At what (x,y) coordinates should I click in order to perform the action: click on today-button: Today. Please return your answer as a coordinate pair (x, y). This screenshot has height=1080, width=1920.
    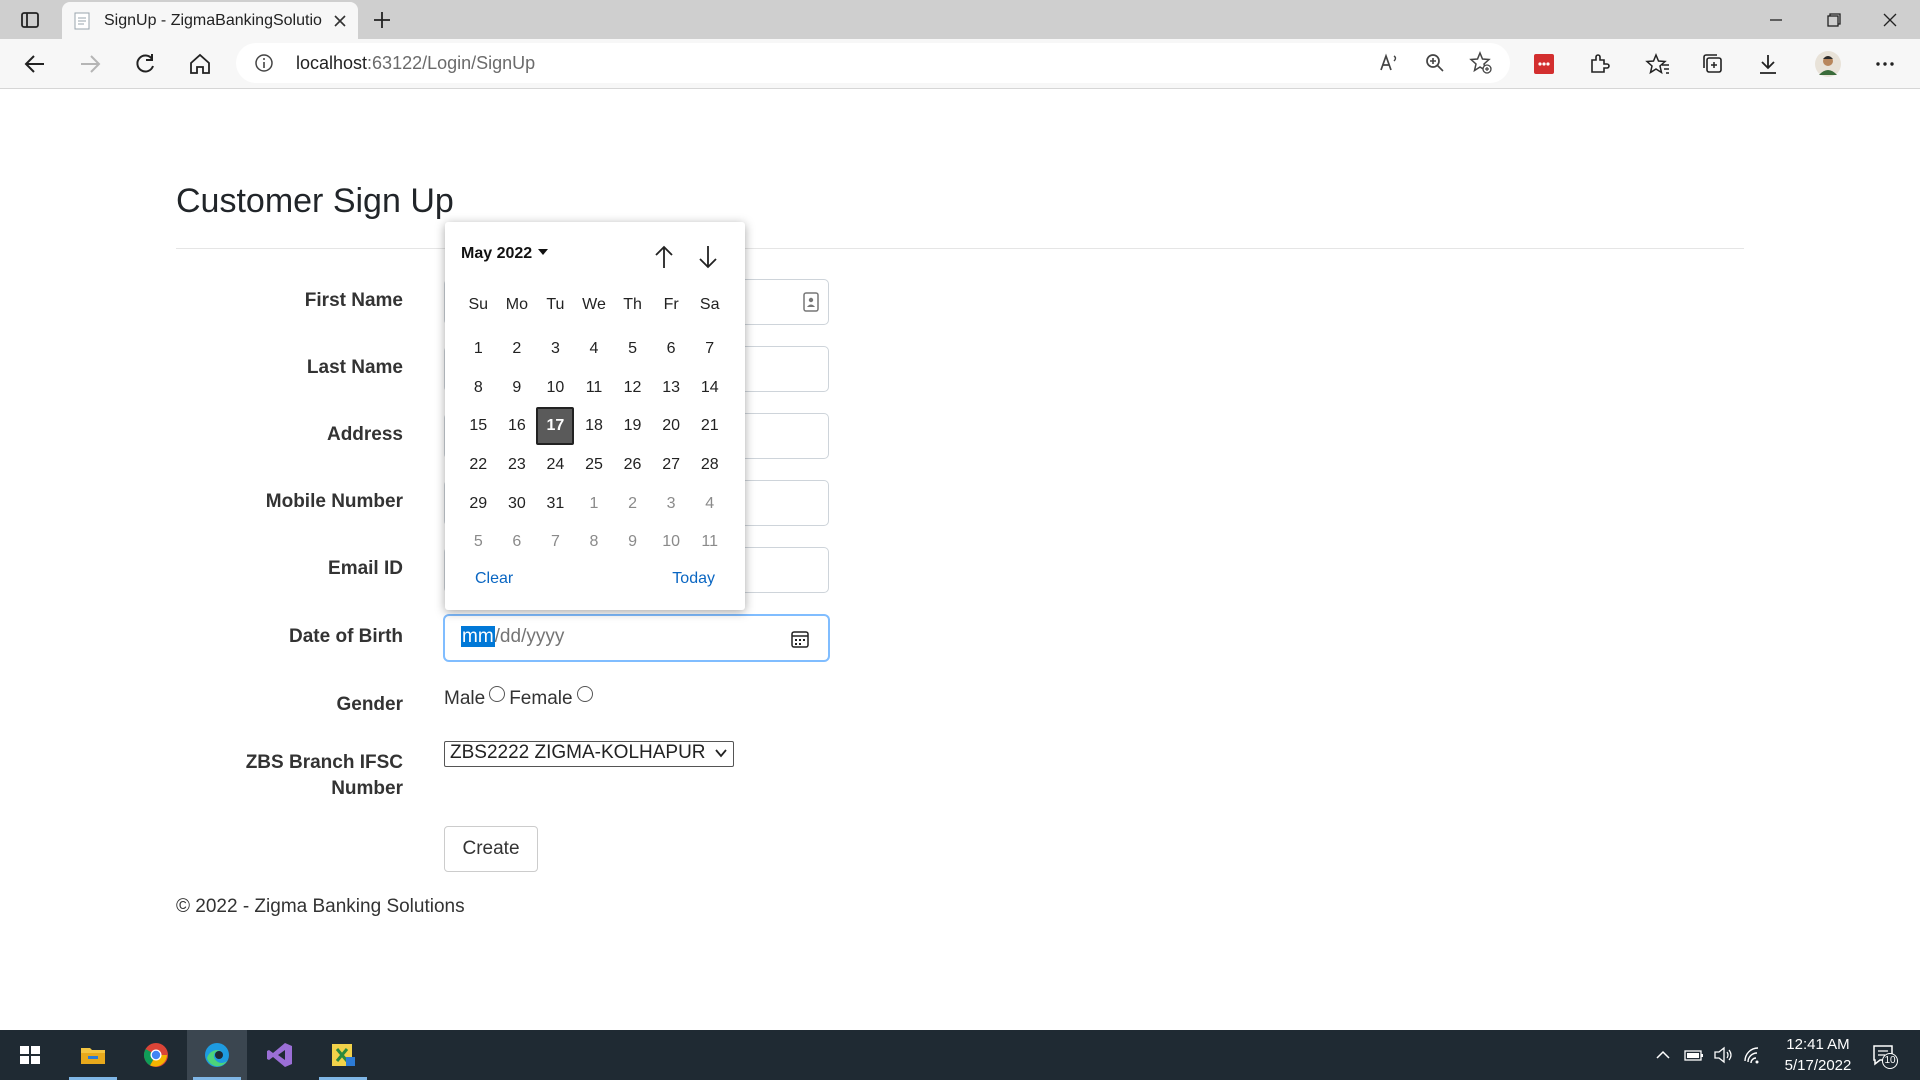
    Looking at the image, I should click on (693, 579).